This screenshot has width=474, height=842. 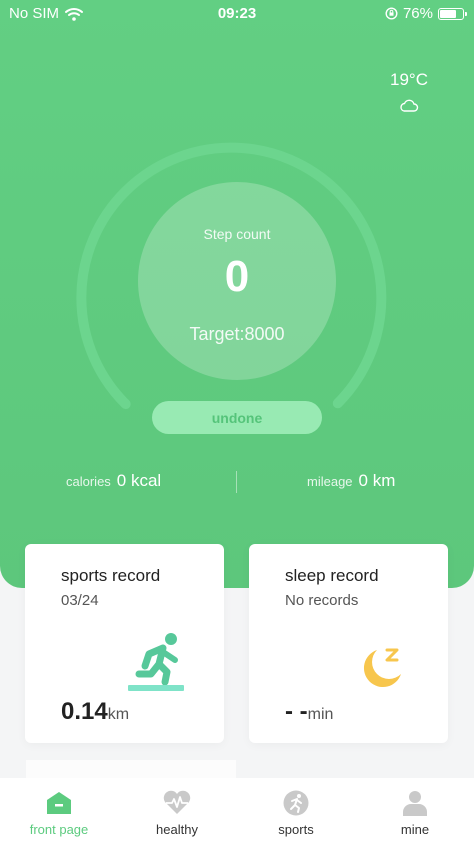 I want to click on bottom-tab-bar: front page healthy sports mine, so click(x=237, y=810).